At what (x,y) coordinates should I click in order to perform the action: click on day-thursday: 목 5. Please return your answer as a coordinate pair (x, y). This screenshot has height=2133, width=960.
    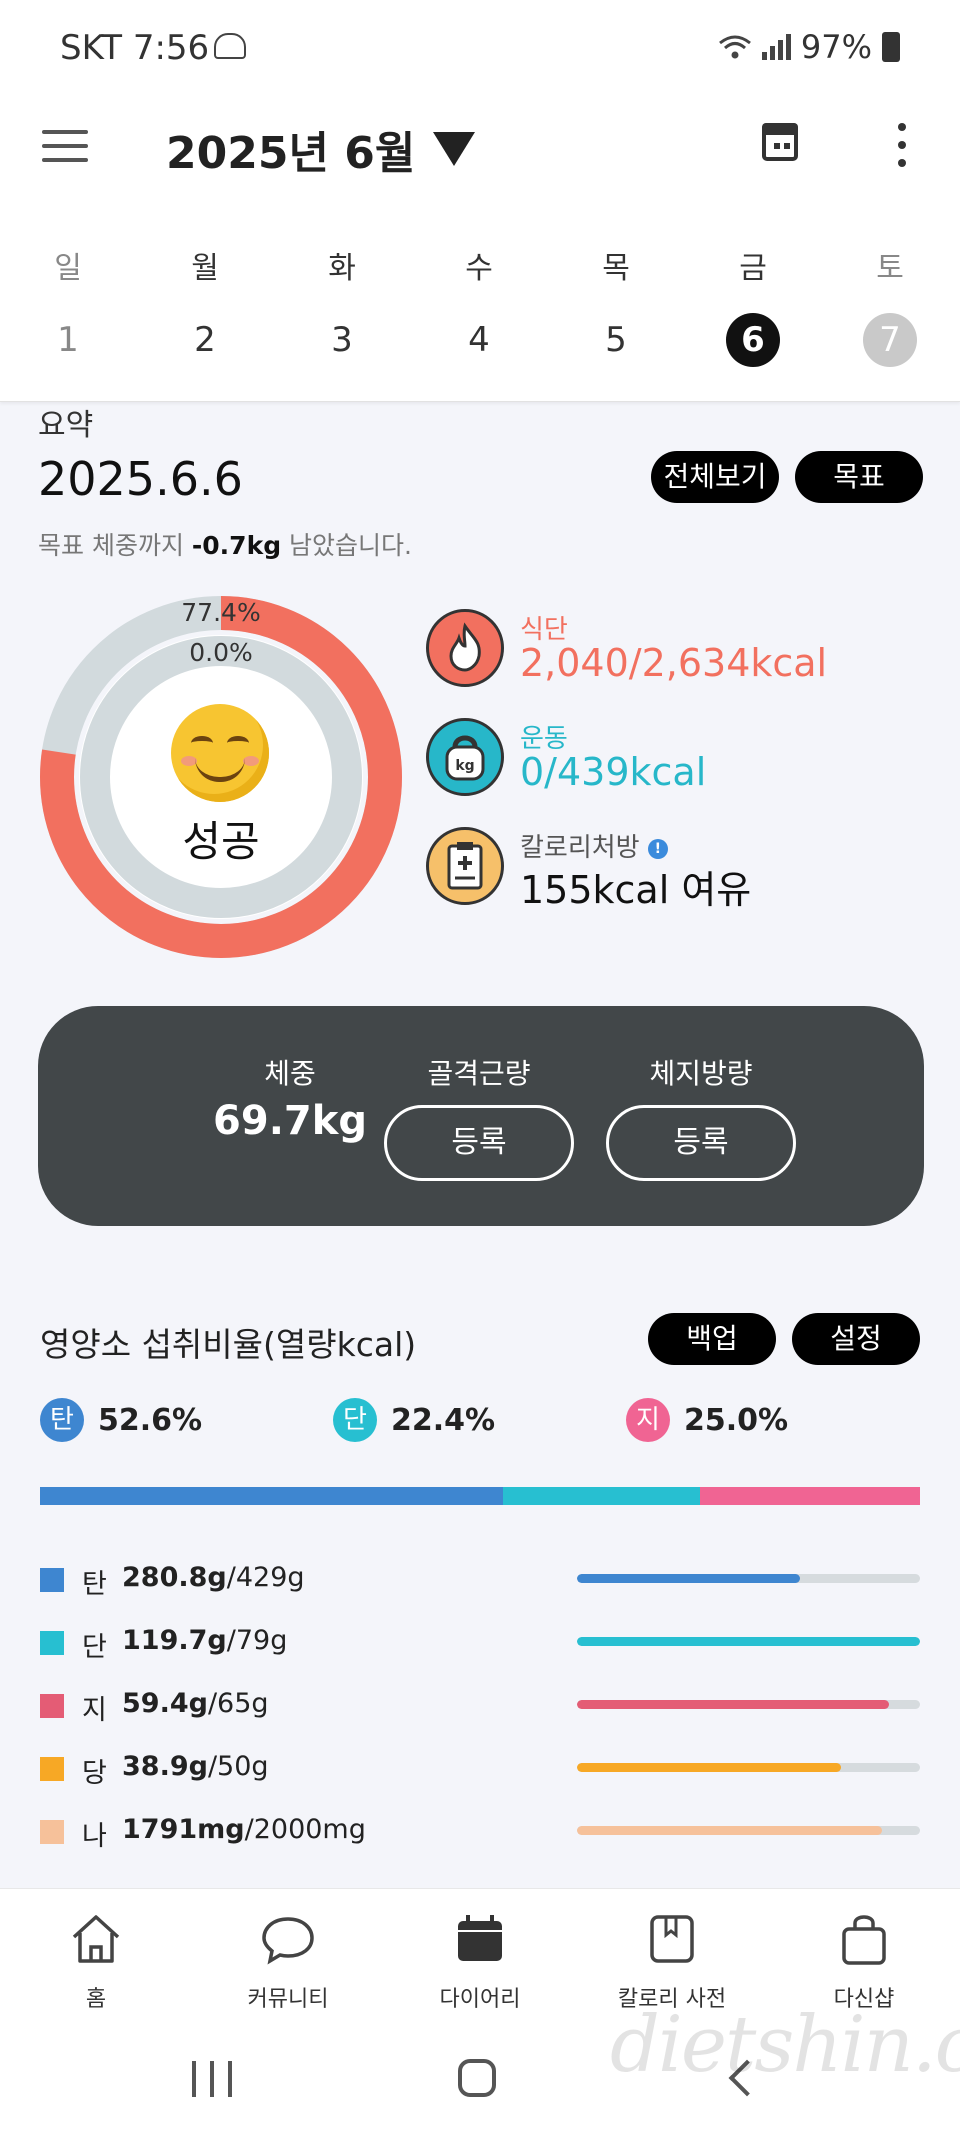
    Looking at the image, I should click on (616, 296).